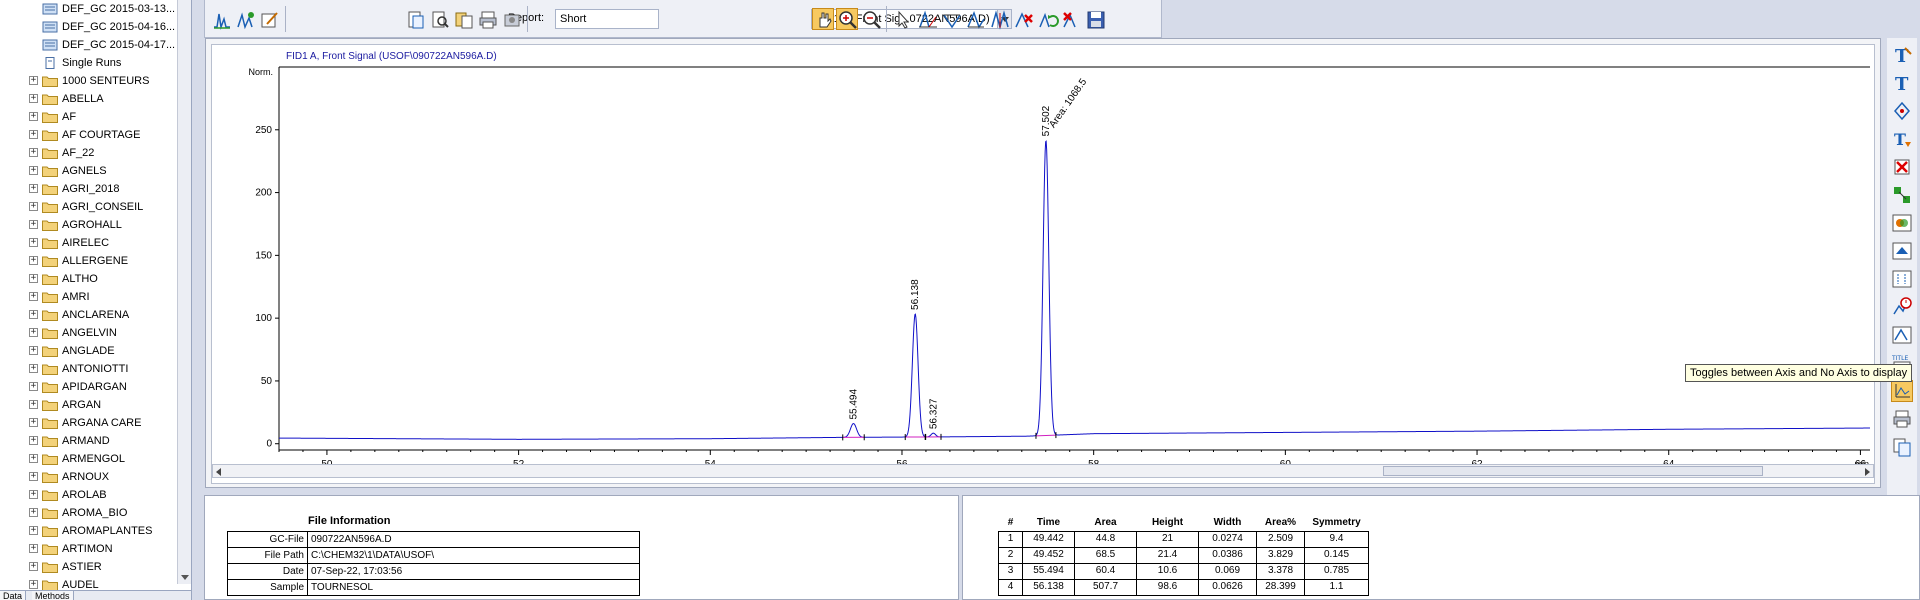 Image resolution: width=1920 pixels, height=600 pixels. I want to click on move-text-icon: T, so click(1902, 139).